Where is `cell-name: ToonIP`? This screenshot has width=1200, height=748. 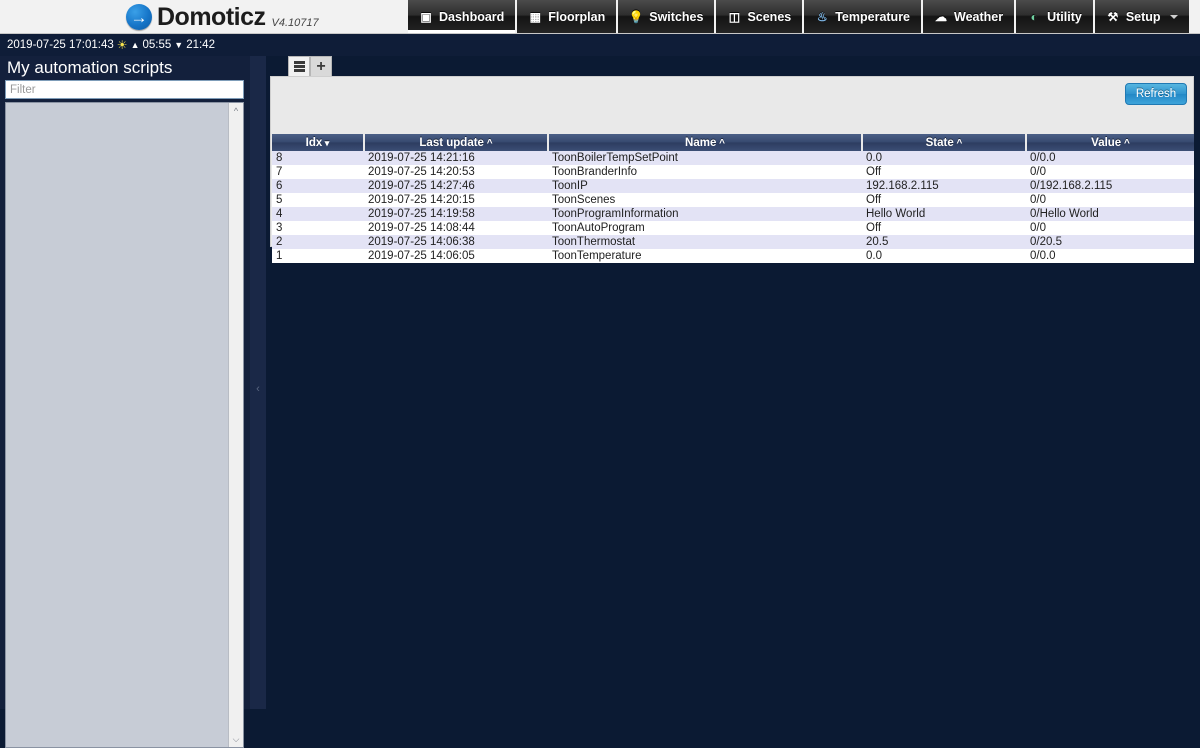 cell-name: ToonIP is located at coordinates (570, 186).